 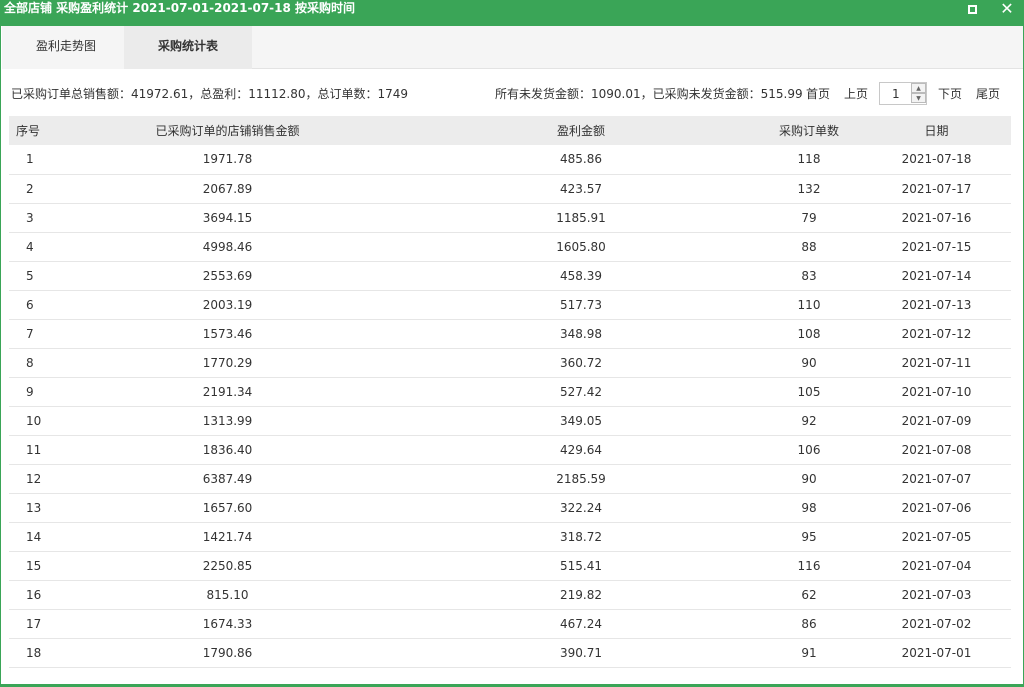 What do you see at coordinates (227, 391) in the screenshot?
I see `cell-sales: 2191.34` at bounding box center [227, 391].